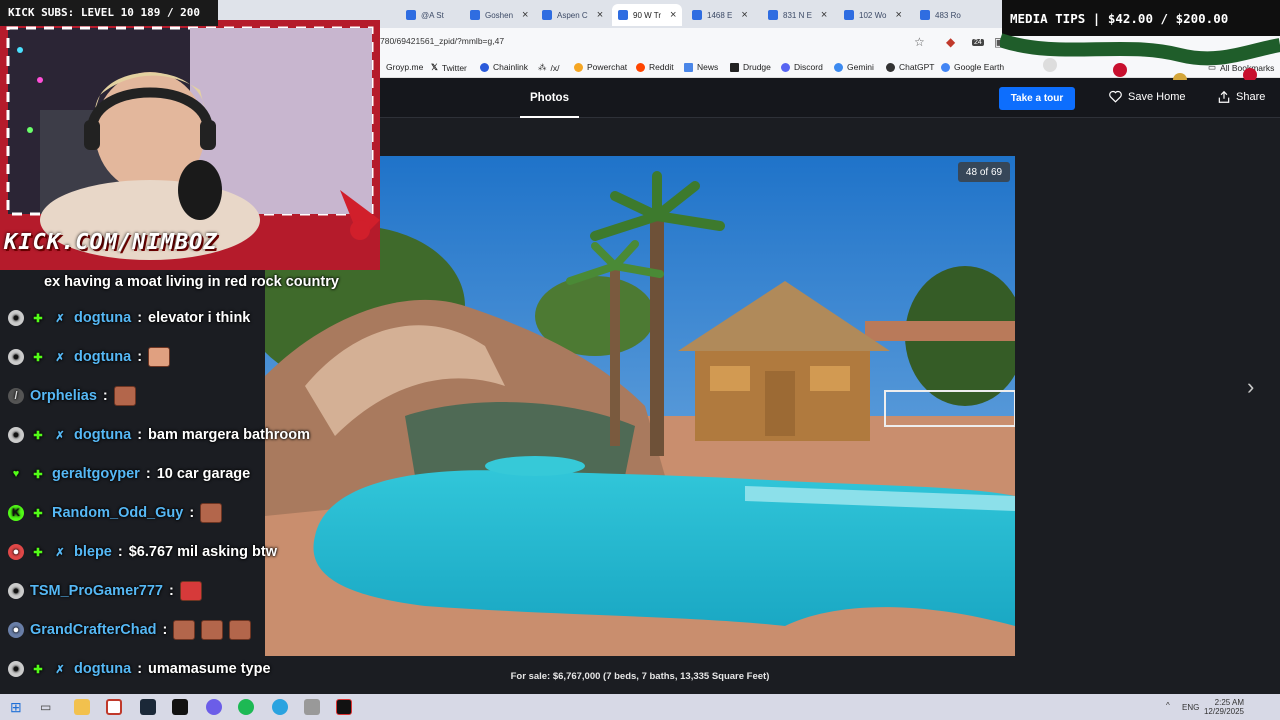  I want to click on bookmark-item: Drudge, so click(750, 67).